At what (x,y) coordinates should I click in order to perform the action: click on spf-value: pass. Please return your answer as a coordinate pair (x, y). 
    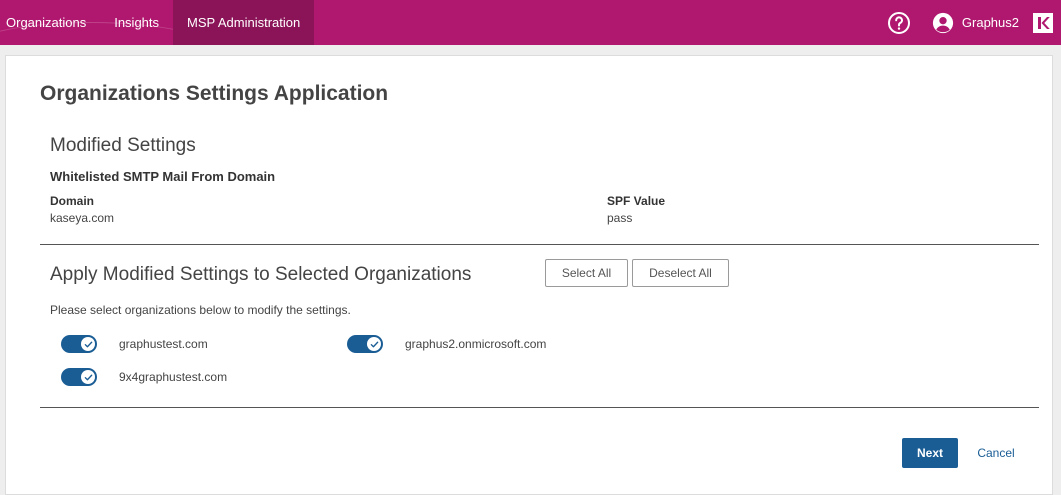
    Looking at the image, I should click on (620, 218).